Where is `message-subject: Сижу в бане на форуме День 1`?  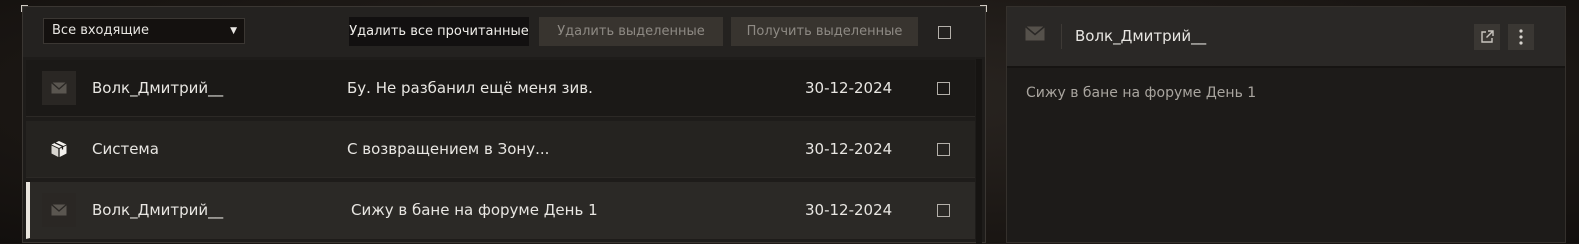 message-subject: Сижу в бане на форуме День 1 is located at coordinates (474, 210).